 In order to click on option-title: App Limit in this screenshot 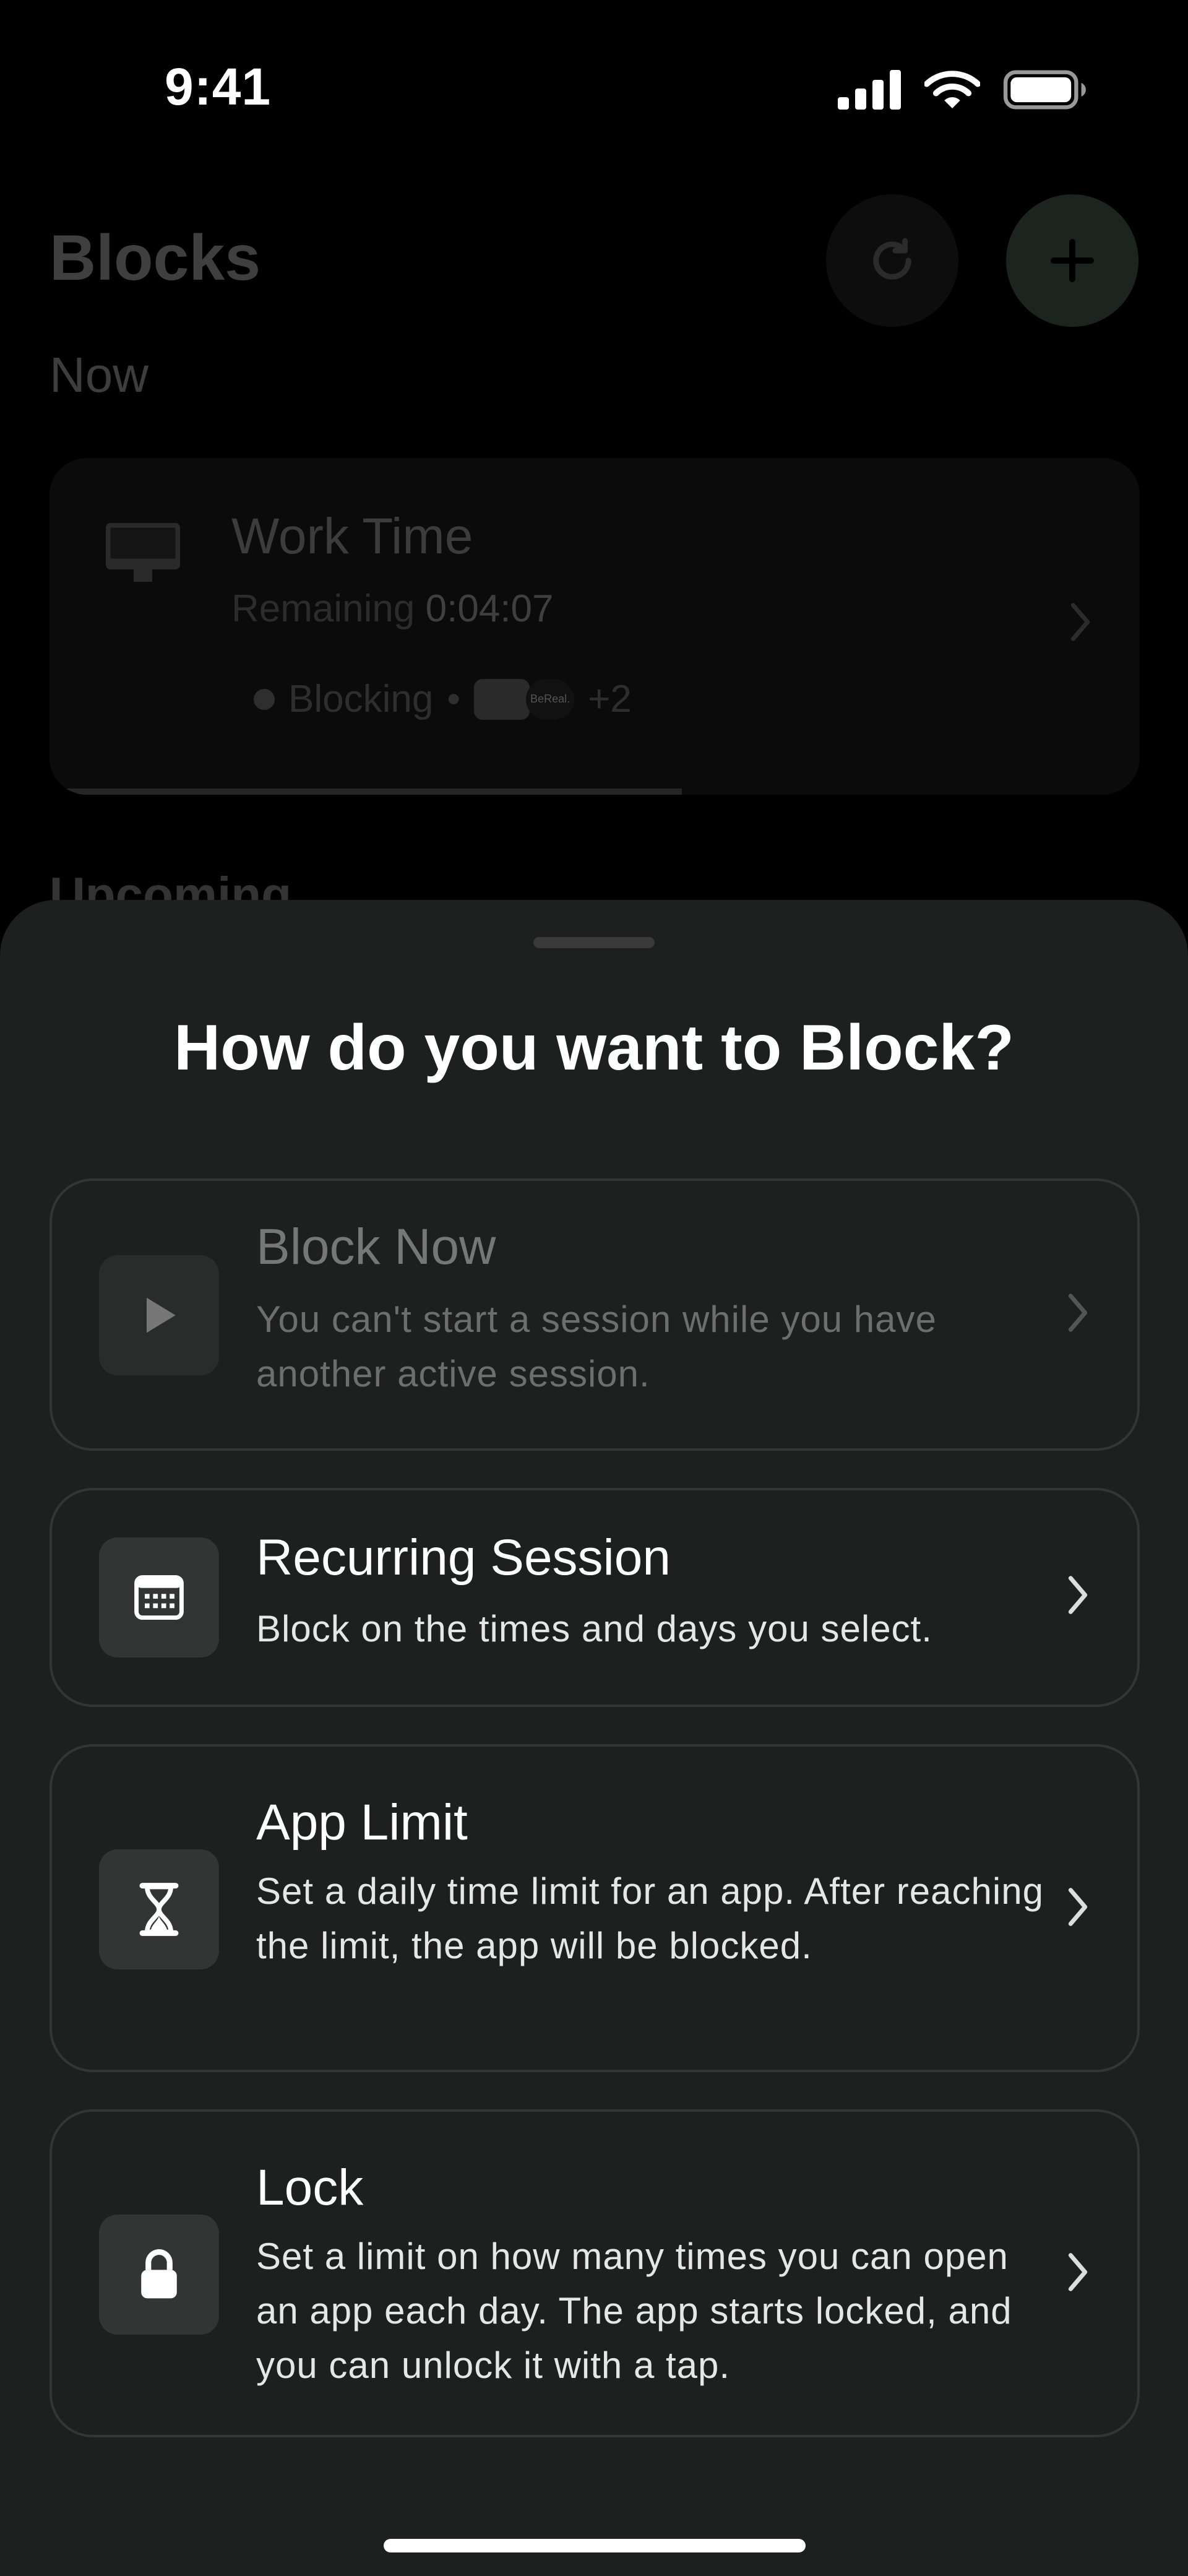, I will do `click(362, 1822)`.